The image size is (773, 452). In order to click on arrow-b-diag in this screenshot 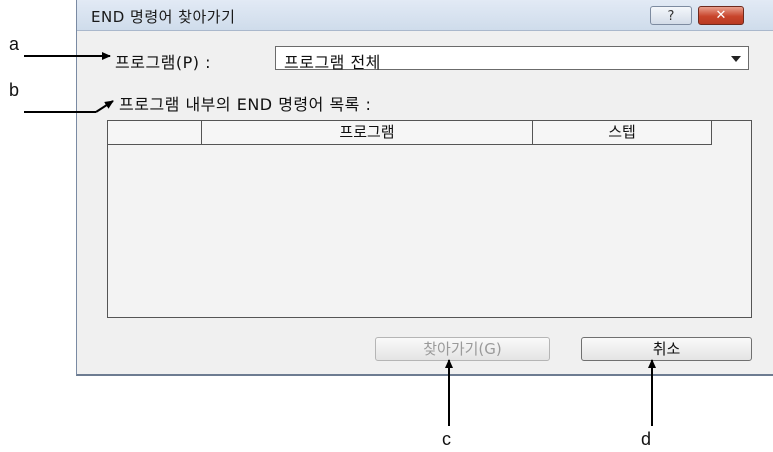, I will do `click(104, 106)`.